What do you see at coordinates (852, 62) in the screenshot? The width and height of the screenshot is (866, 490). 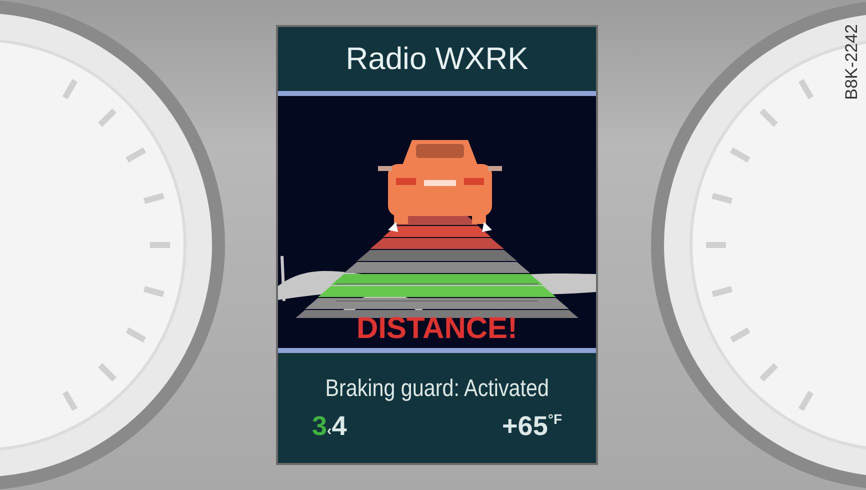 I see `figure-label: B8K-2242` at bounding box center [852, 62].